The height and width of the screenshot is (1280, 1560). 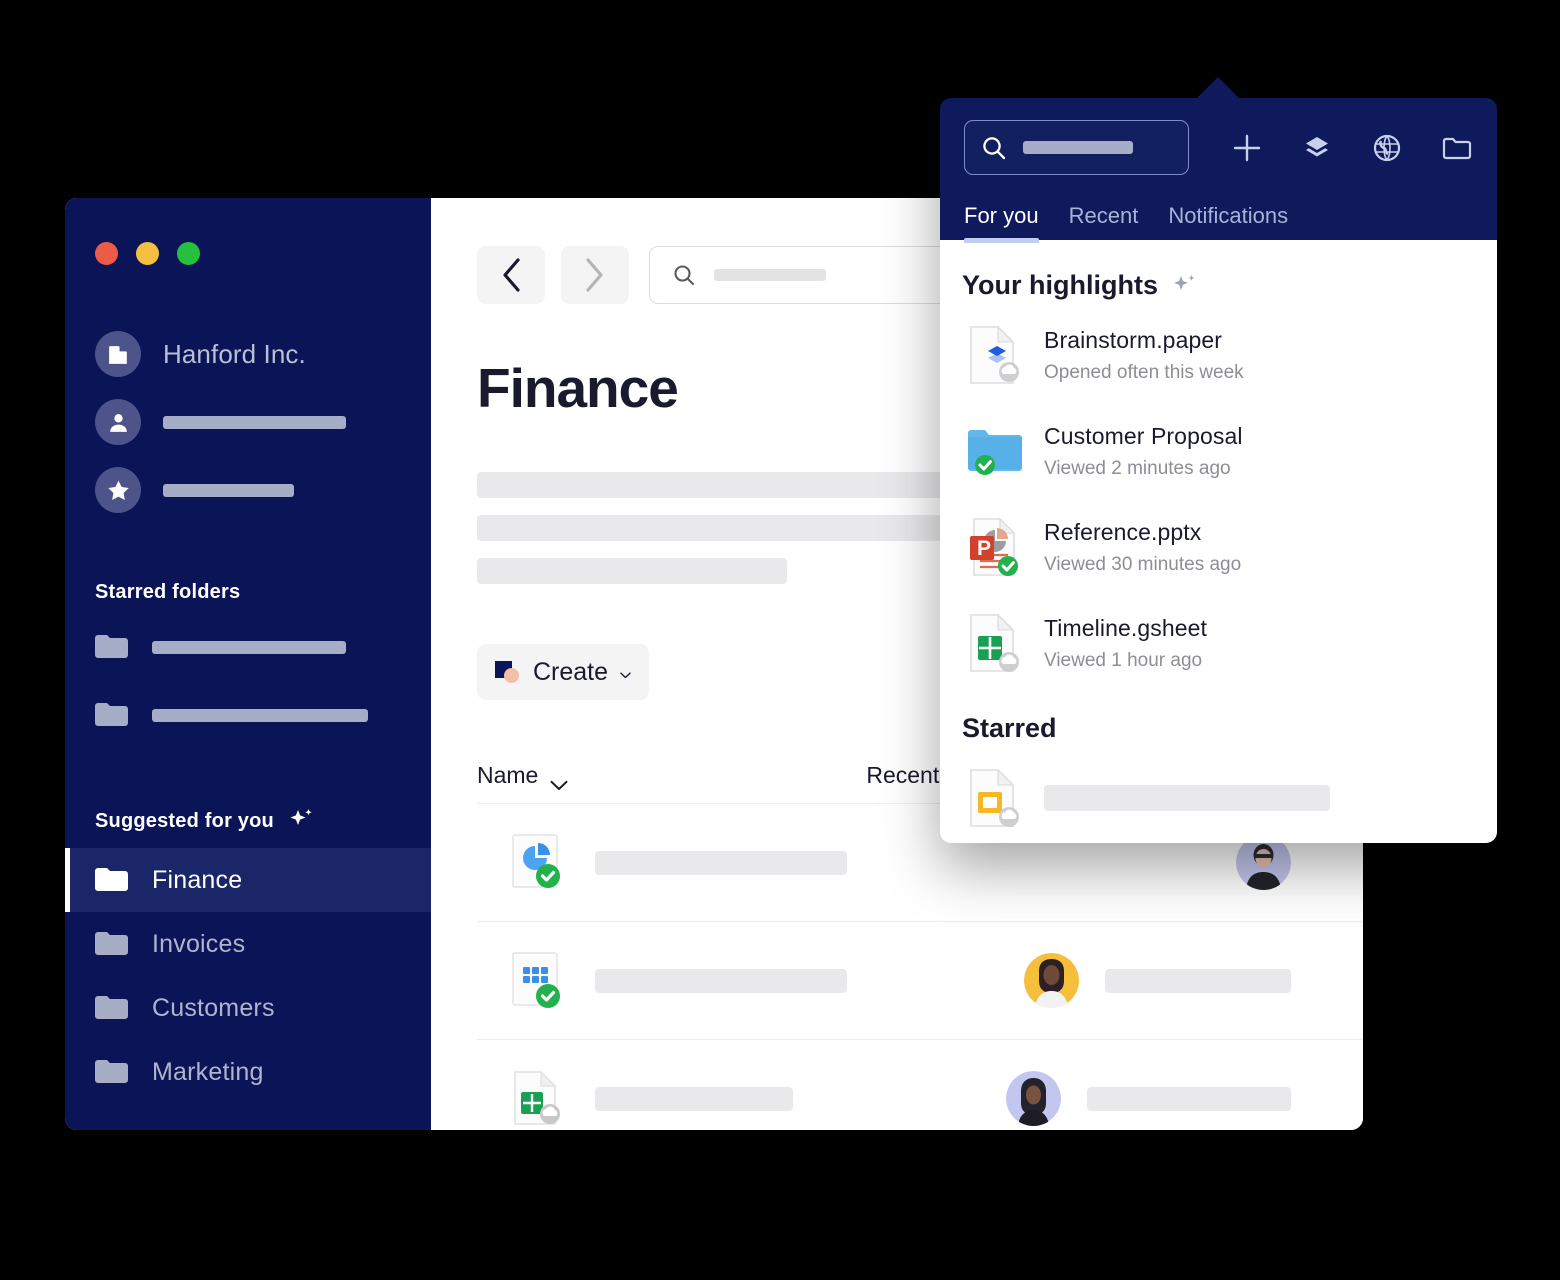 I want to click on sidebar-item-customers: Customers, so click(x=248, y=1008).